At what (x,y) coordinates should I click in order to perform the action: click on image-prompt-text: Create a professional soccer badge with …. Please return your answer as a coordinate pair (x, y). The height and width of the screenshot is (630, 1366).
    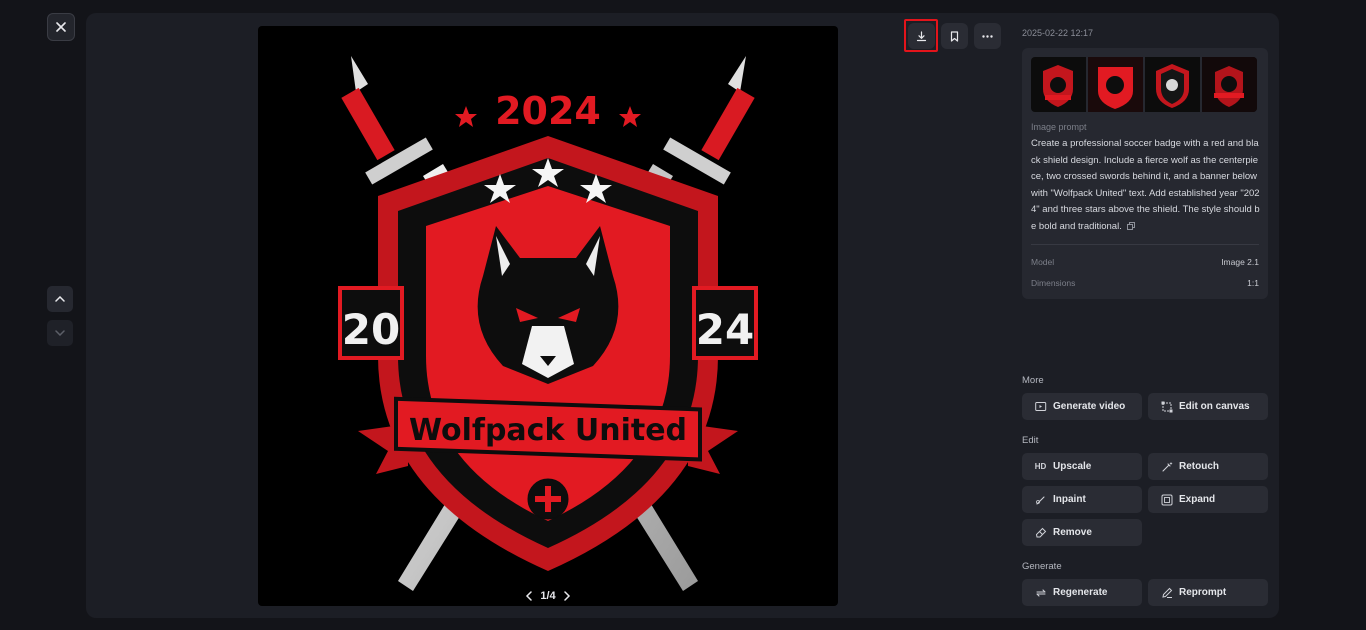
    Looking at the image, I should click on (1145, 185).